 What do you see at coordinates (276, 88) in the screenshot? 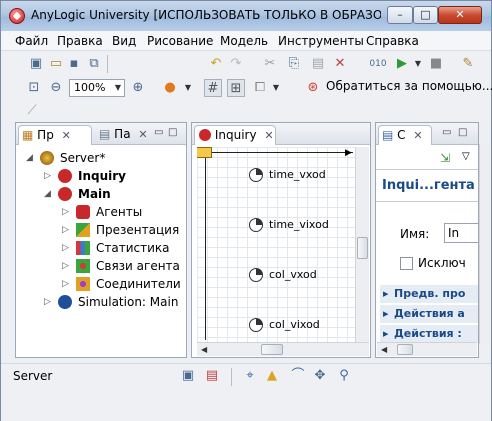
I see `arrange-dropdown-icon: ▼` at bounding box center [276, 88].